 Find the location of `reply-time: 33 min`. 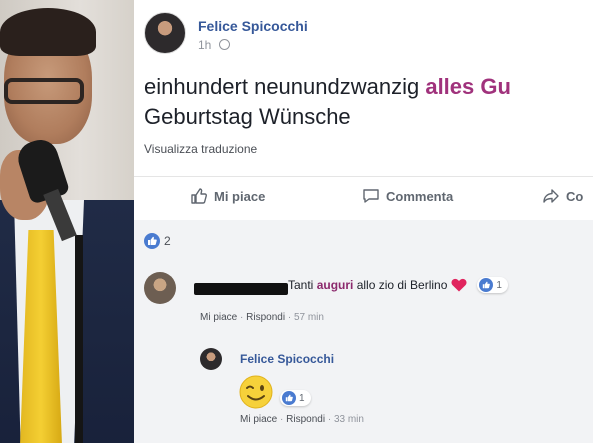

reply-time: 33 min is located at coordinates (349, 419).